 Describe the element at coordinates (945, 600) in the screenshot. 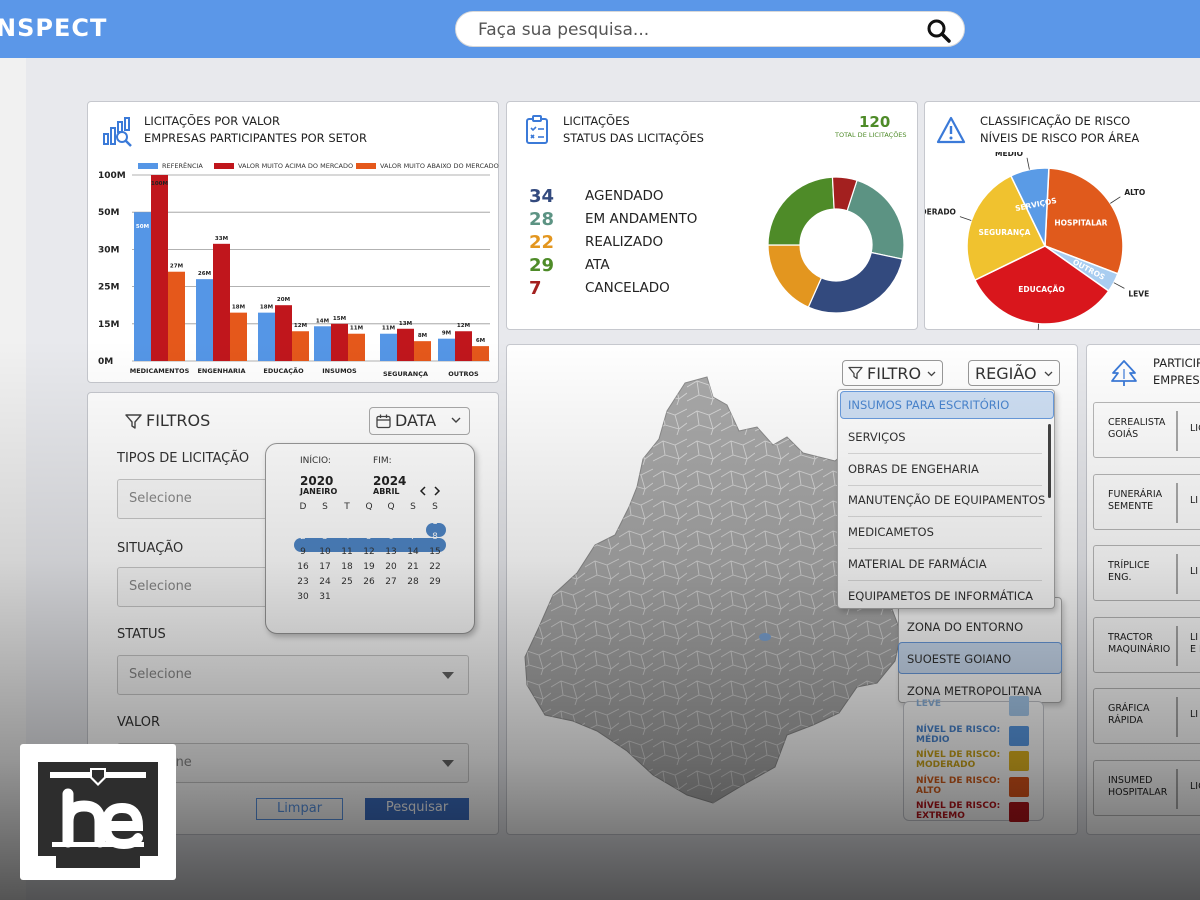

I see `filter-option: EQUIPAMETOS DE INFORMÁTICA` at that location.